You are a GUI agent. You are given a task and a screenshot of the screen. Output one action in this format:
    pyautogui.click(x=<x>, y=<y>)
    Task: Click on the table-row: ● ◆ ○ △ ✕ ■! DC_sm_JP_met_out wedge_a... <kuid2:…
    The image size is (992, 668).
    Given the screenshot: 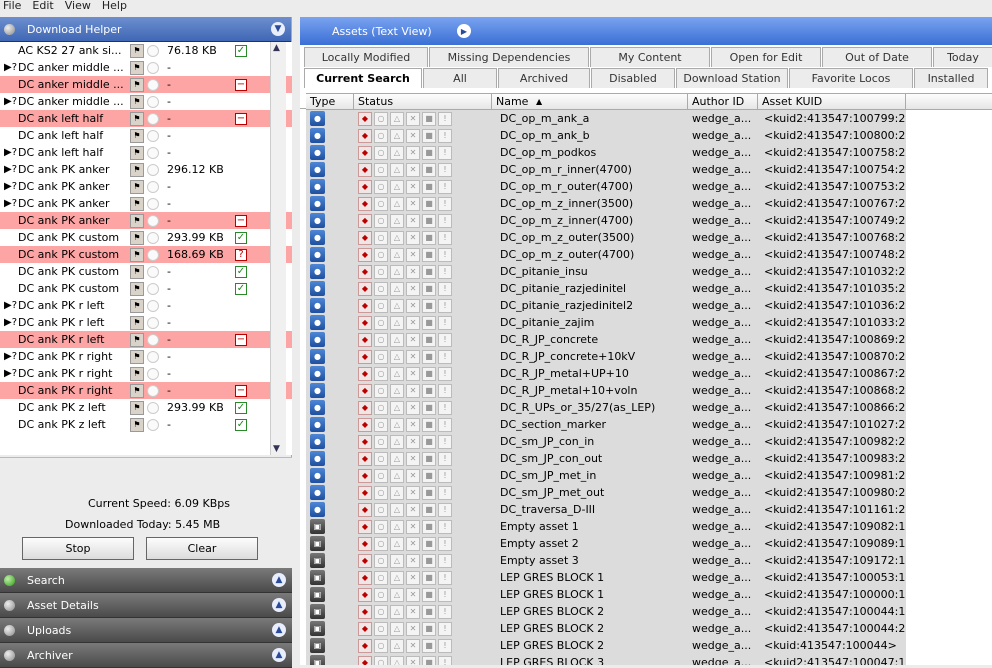 What is the action you would take?
    pyautogui.click(x=649, y=492)
    